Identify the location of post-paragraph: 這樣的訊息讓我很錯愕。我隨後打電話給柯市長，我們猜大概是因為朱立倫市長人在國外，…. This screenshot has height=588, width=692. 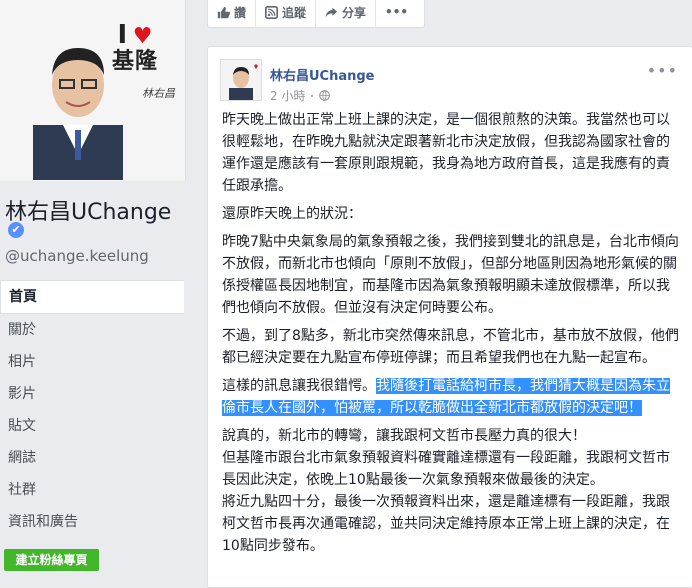
(451, 397).